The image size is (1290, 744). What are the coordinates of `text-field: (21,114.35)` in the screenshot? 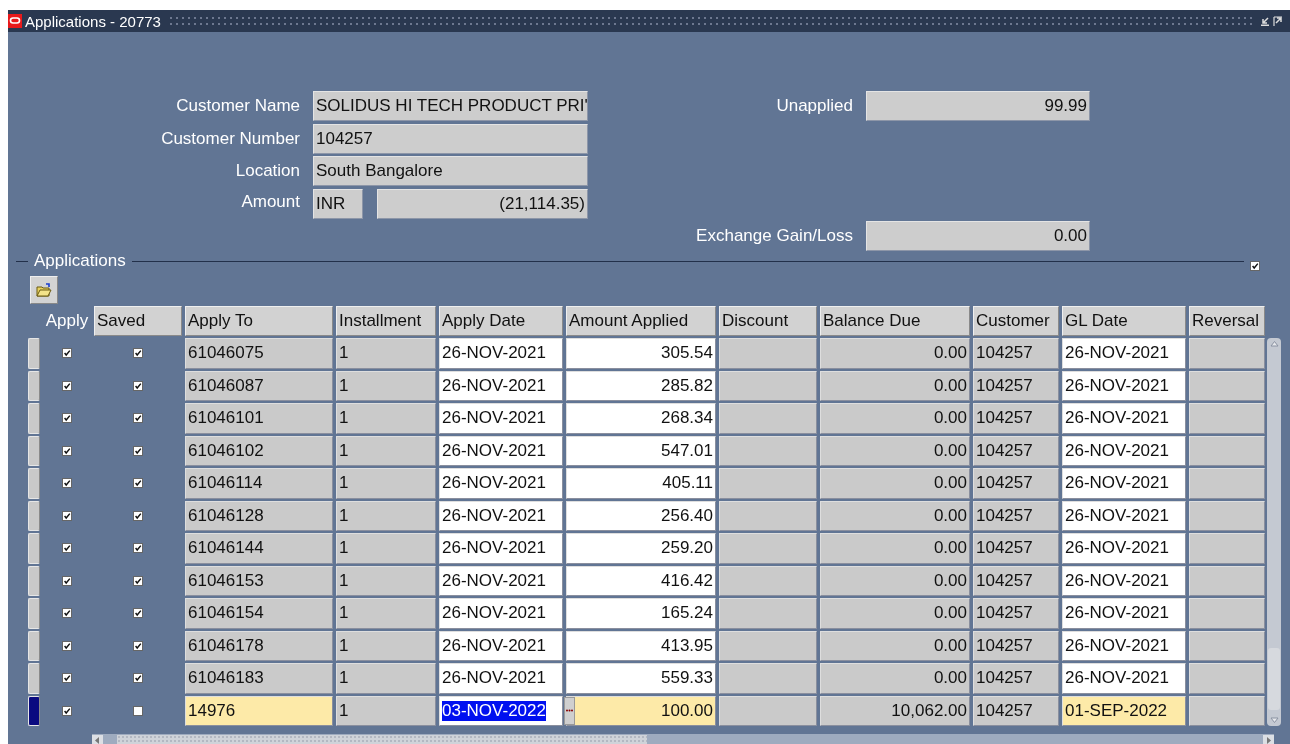 It's located at (482, 203).